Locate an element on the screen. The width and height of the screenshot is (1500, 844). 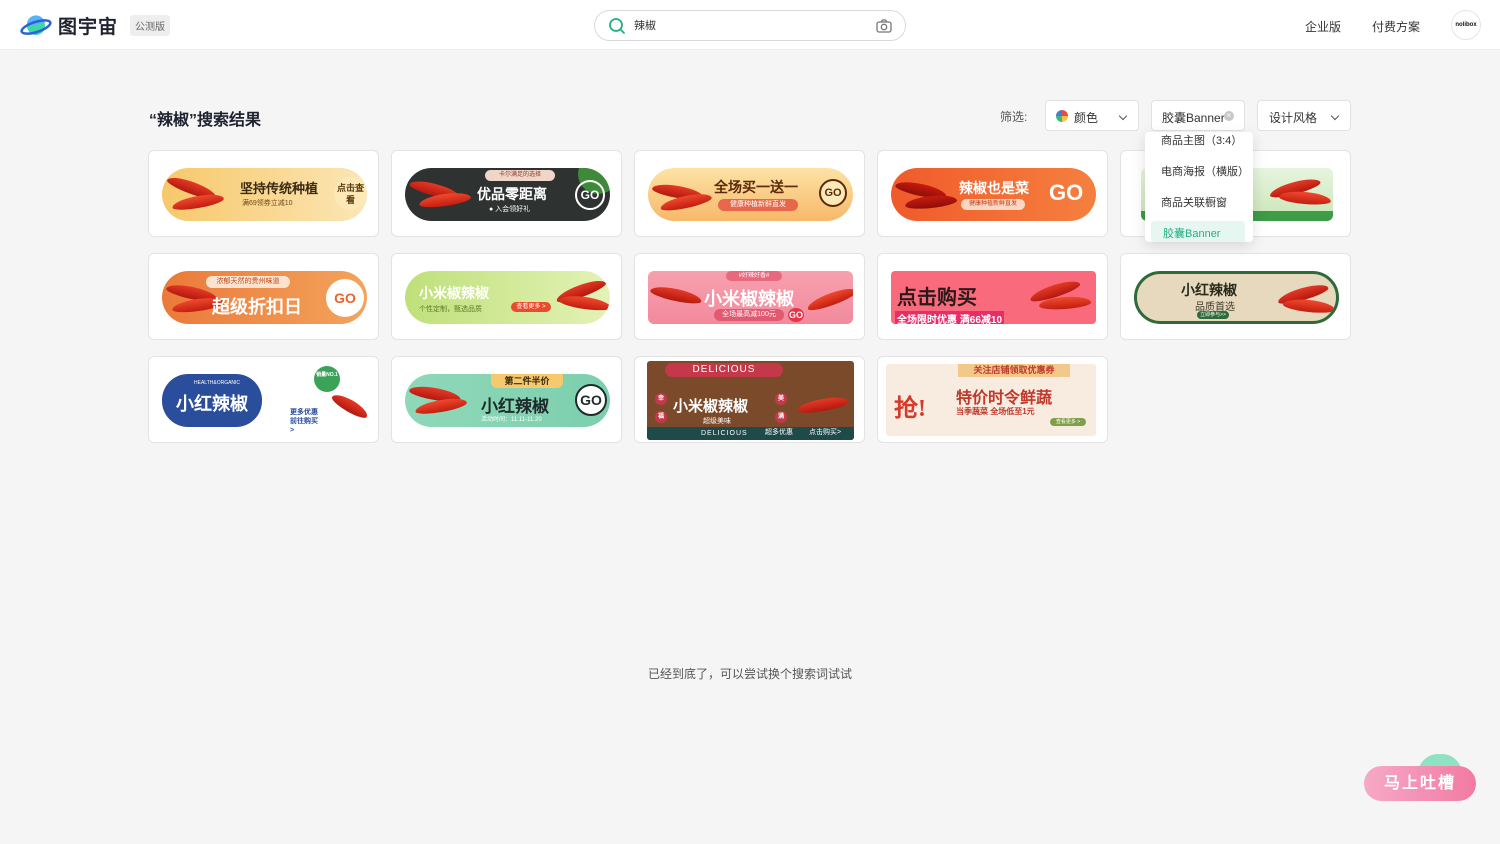
banner-subtitle: ● 入会领好礼 is located at coordinates (510, 209).